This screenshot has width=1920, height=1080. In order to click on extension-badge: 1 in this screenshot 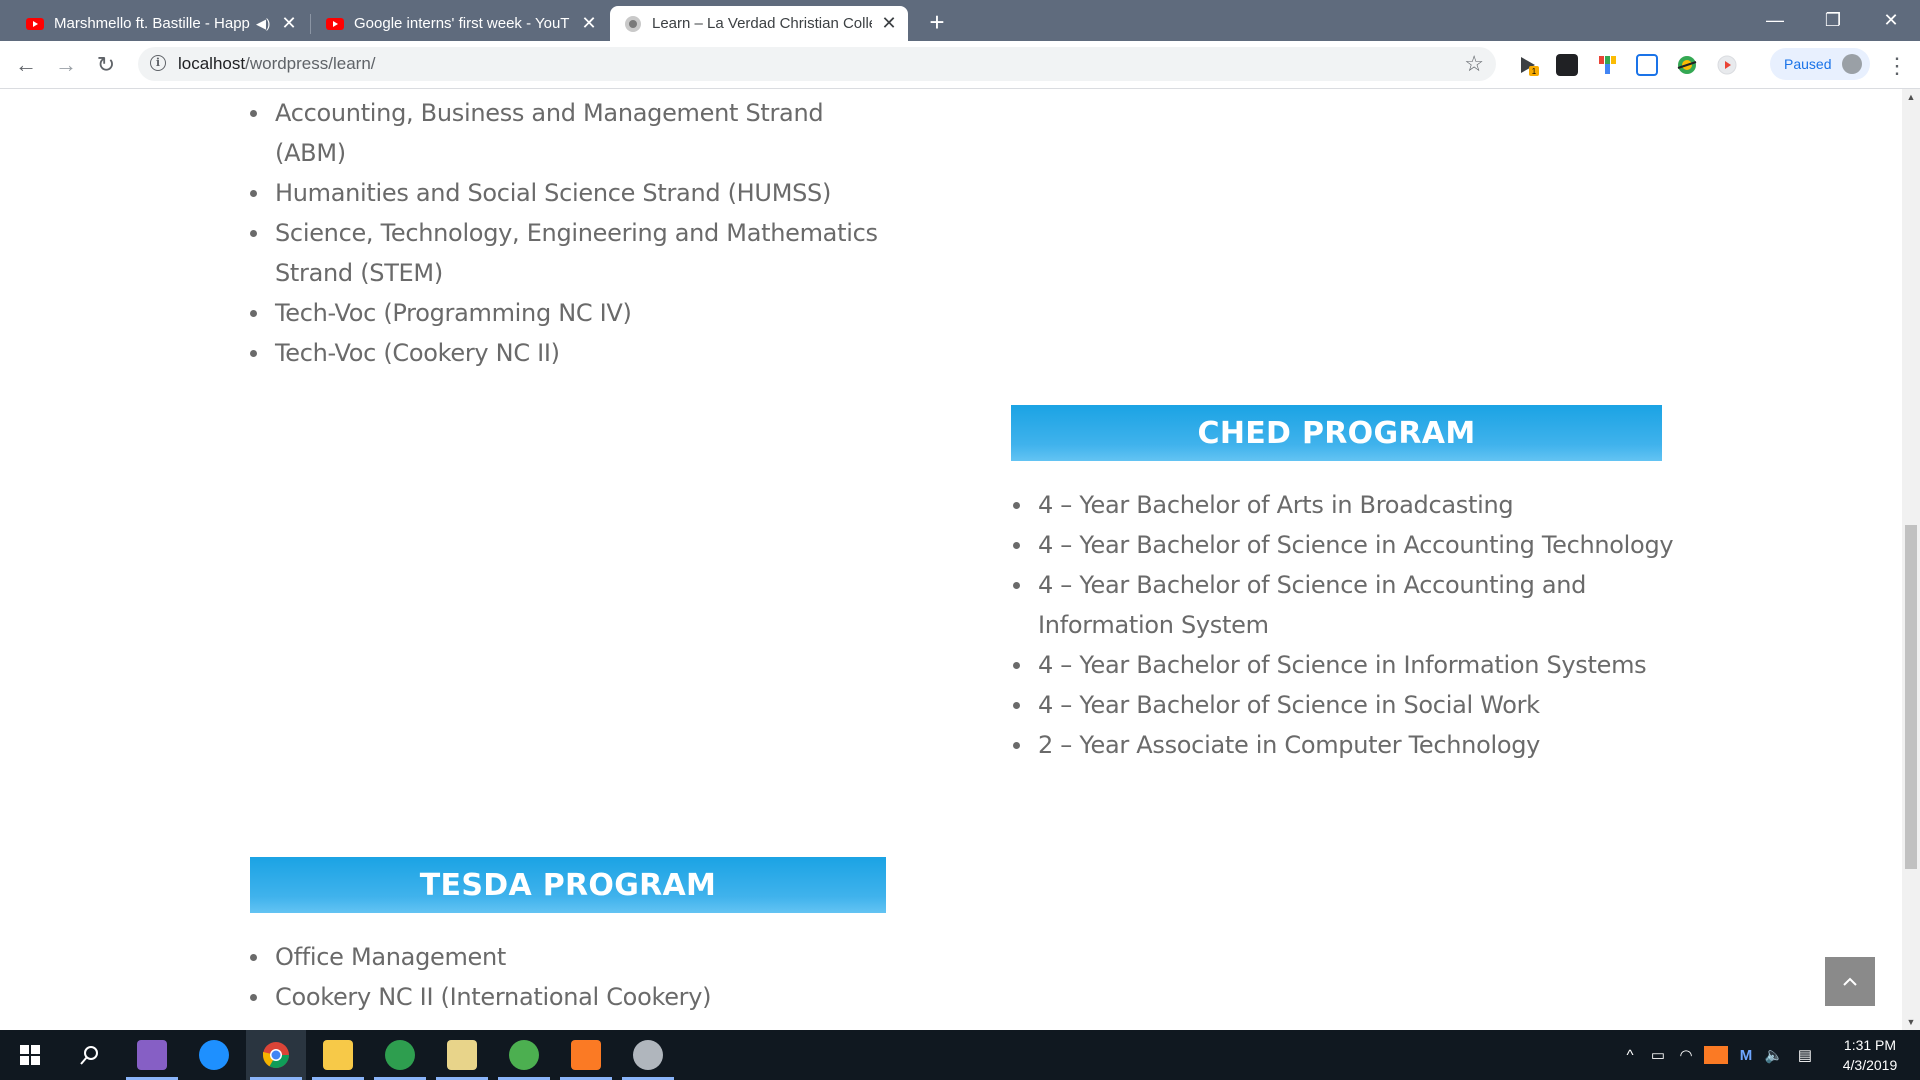, I will do `click(1534, 71)`.